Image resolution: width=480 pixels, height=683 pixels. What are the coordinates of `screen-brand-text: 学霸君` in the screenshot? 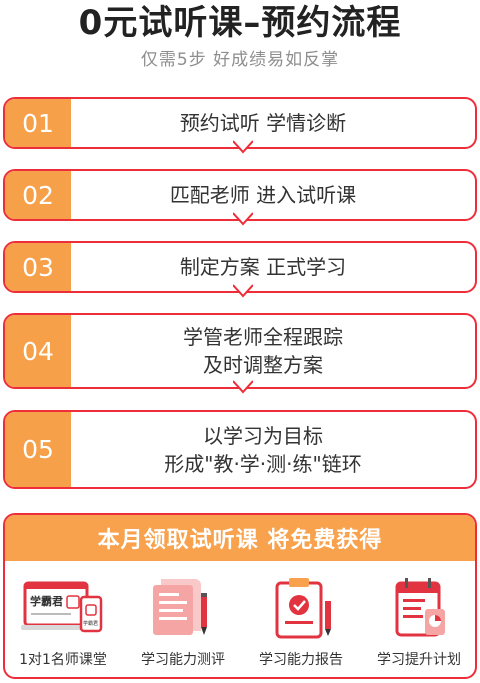 It's located at (46, 601).